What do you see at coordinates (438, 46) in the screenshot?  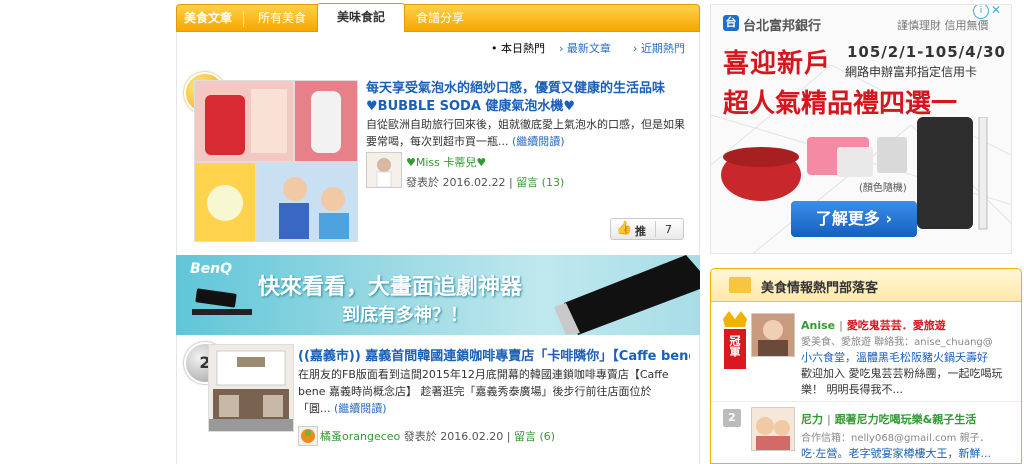 I see `sort-nav: • 本日熱門 › 最新文章 › 近期熱門` at bounding box center [438, 46].